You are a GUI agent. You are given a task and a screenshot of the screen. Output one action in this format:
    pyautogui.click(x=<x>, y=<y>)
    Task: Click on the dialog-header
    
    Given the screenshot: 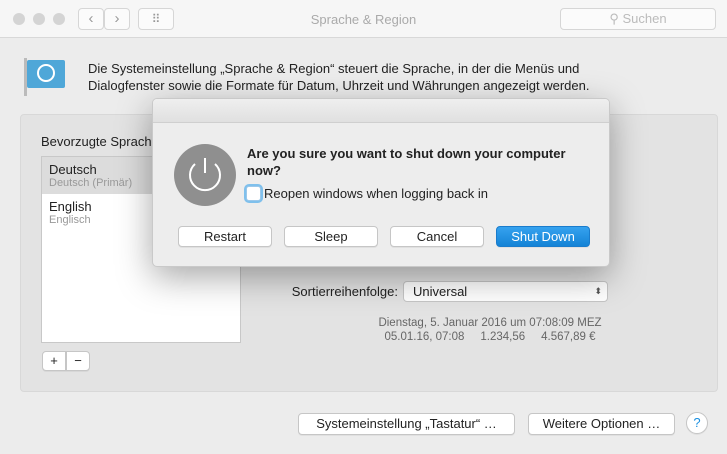 What is the action you would take?
    pyautogui.click(x=381, y=111)
    